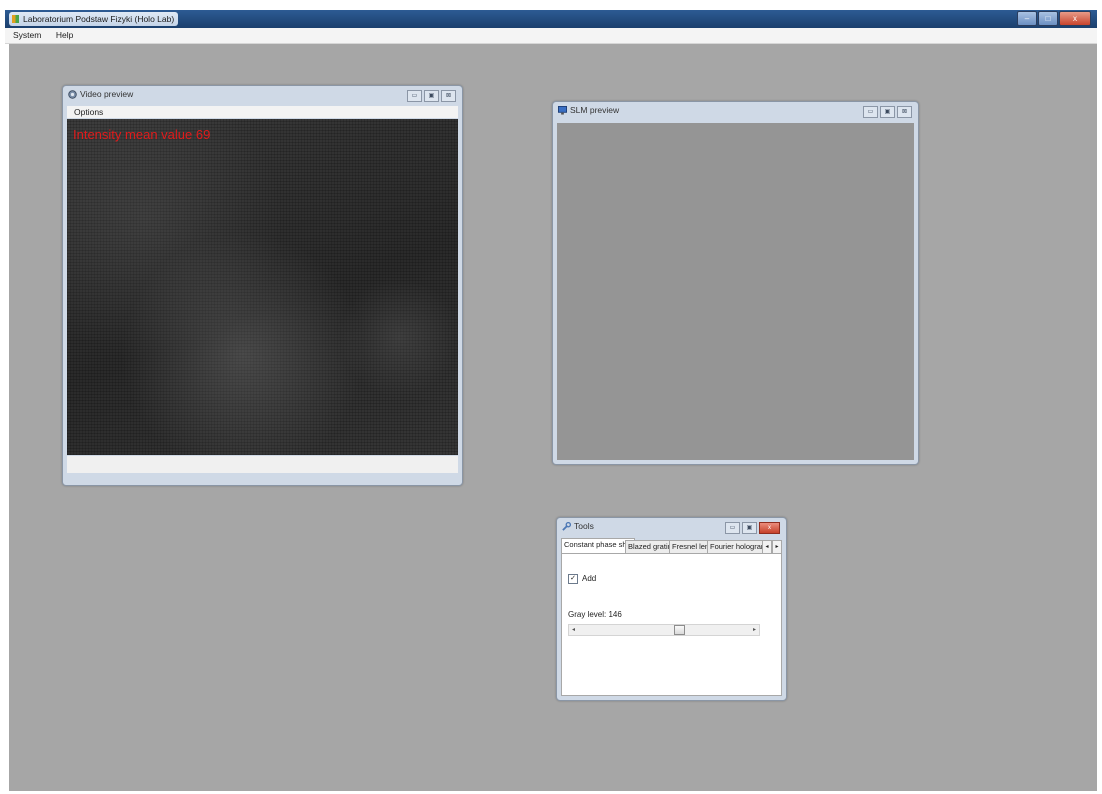  Describe the element at coordinates (142, 134) in the screenshot. I see `intensity-readout: Intensity mean value 69` at that location.